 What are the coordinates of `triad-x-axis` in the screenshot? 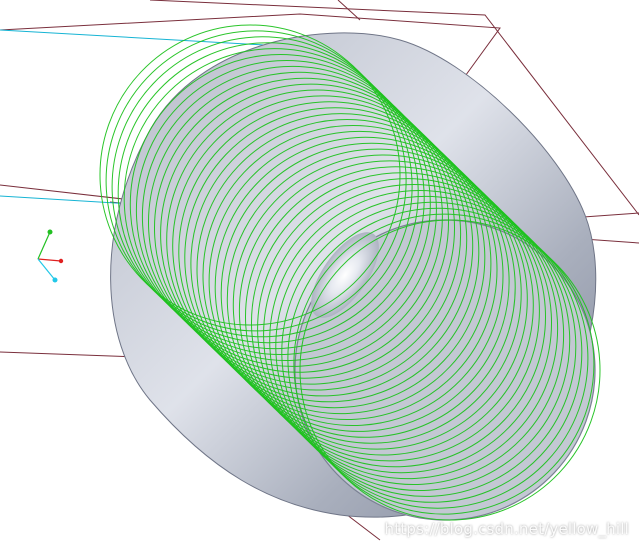 It's located at (49, 260).